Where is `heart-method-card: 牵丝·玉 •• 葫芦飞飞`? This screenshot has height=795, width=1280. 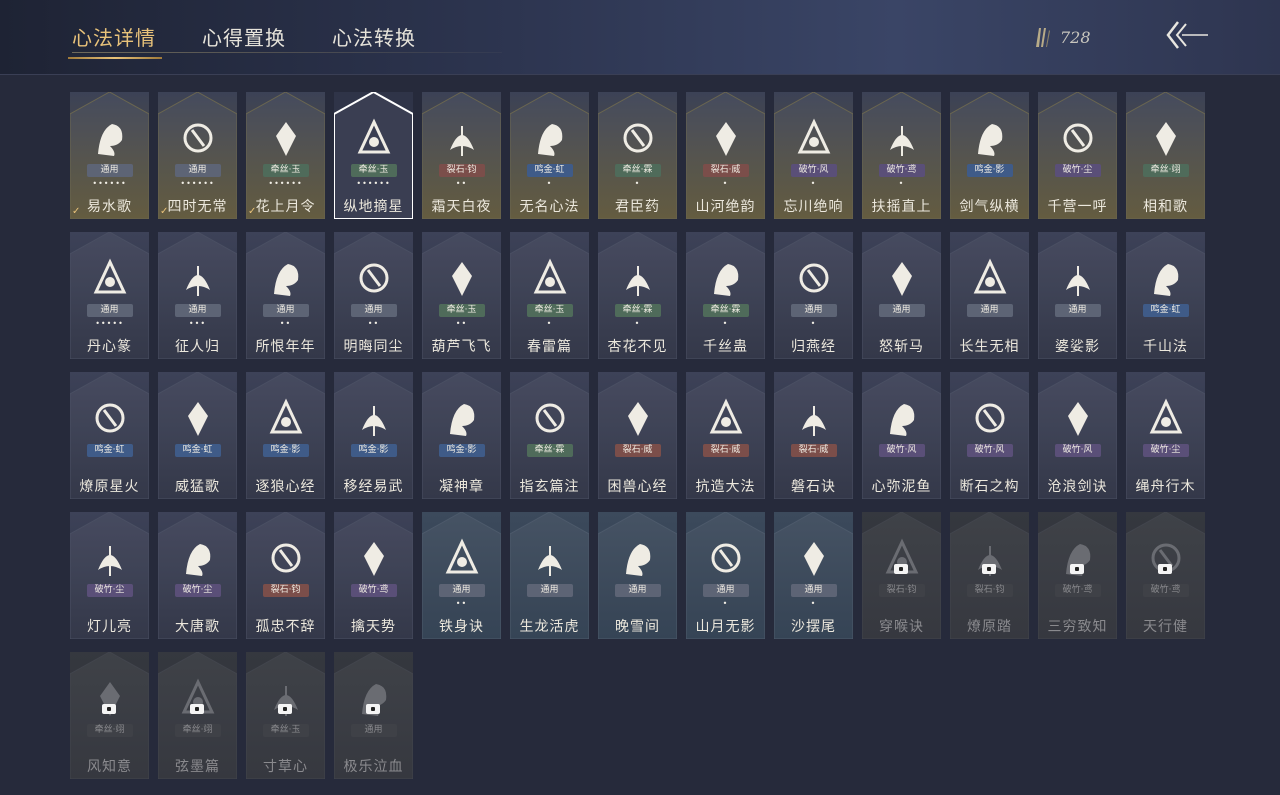
heart-method-card: 牵丝·玉 •• 葫芦飞飞 is located at coordinates (461, 295).